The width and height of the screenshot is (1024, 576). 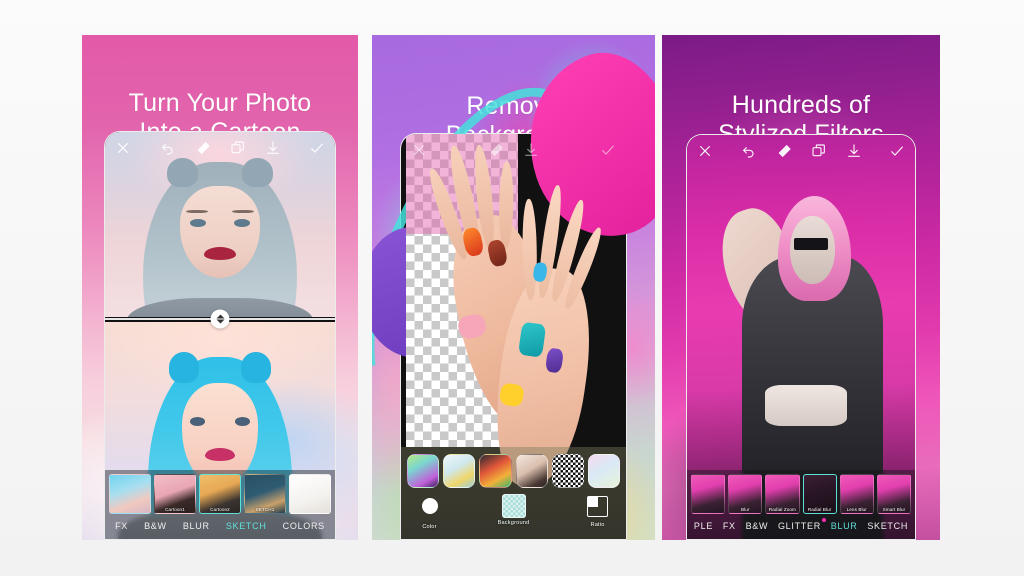 I want to click on tab-glitter-label: GLITTER, so click(x=799, y=526).